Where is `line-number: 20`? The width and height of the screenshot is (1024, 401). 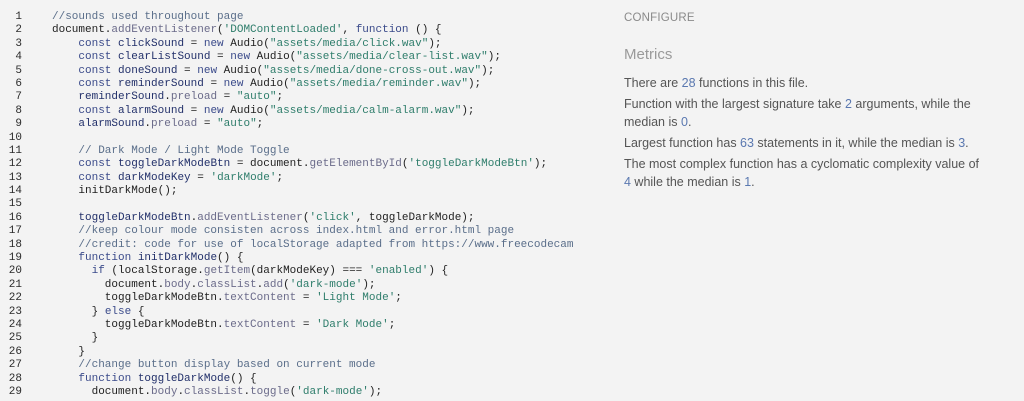
line-number: 20 is located at coordinates (15, 271).